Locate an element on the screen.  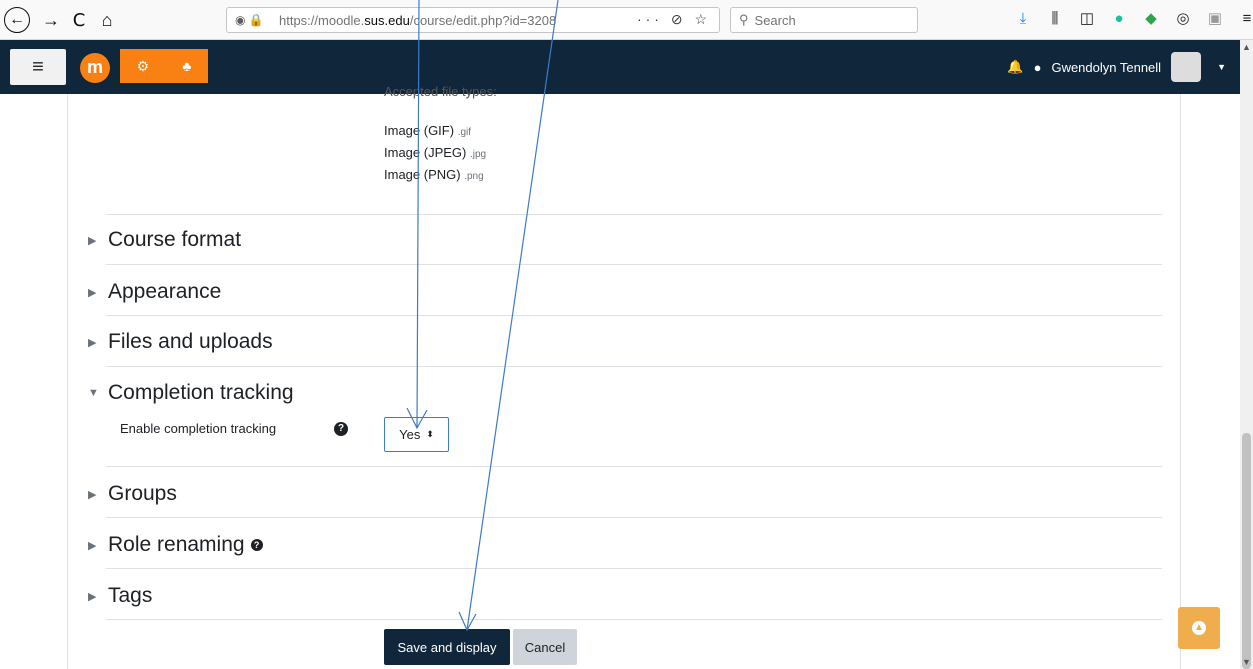
section-appearance: ▶ Appearance is located at coordinates (154, 292).